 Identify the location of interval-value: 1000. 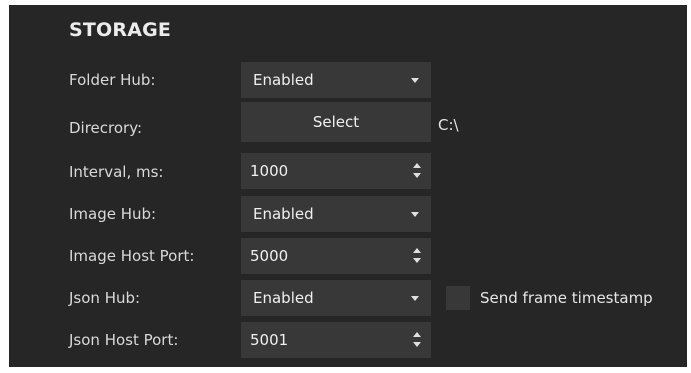
(269, 171).